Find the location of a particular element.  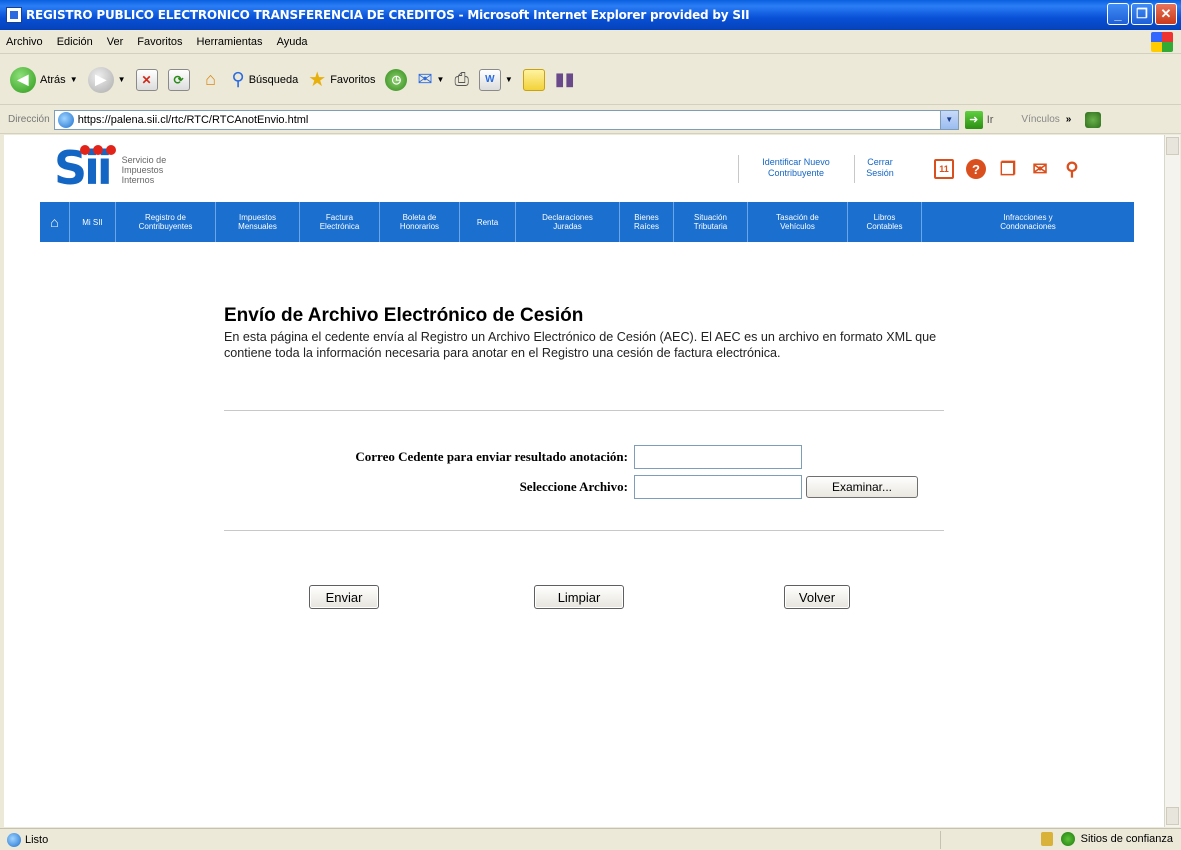

nav-situacion-tributaria: Situación Tributaria is located at coordinates (711, 222).